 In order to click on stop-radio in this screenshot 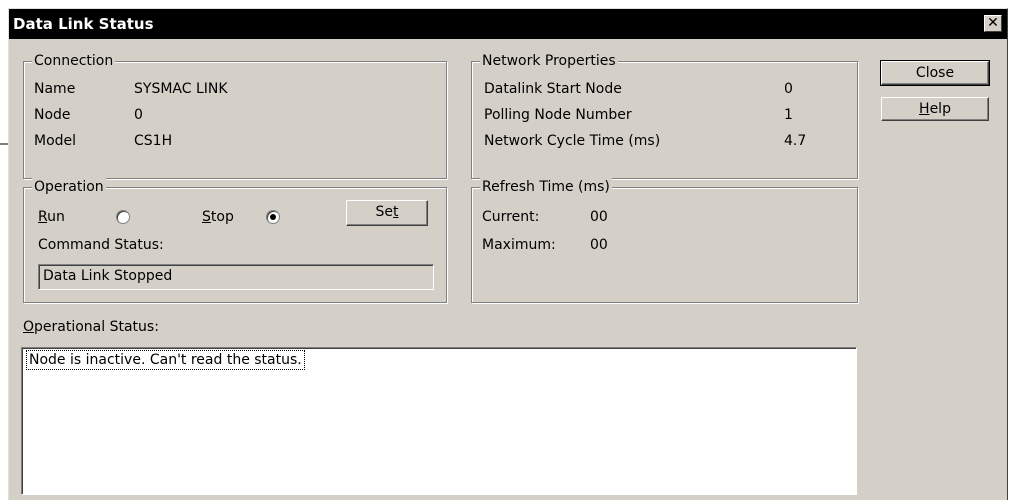, I will do `click(273, 217)`.